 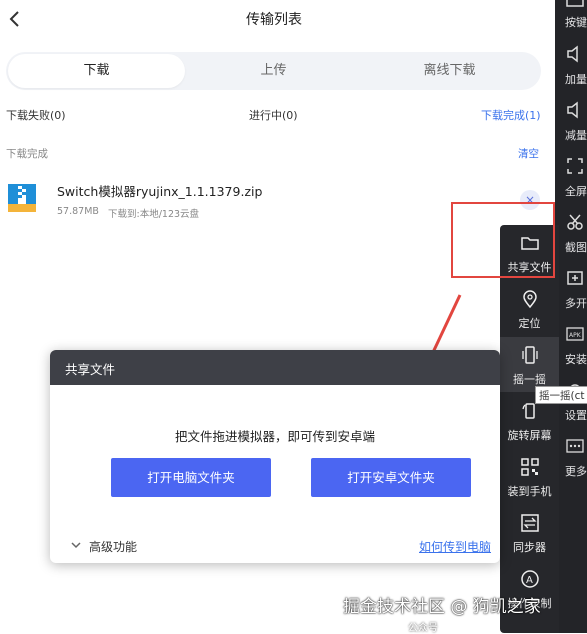 I want to click on toolbar-volume-down: 减量, so click(x=571, y=126).